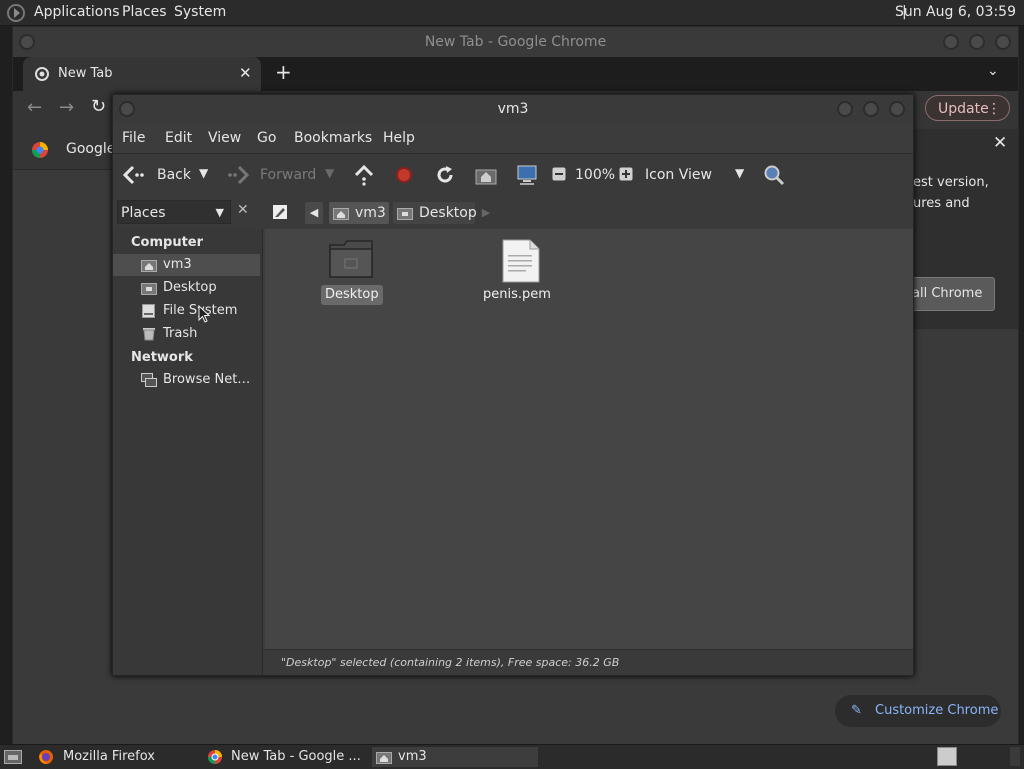 This screenshot has width=1024, height=769. What do you see at coordinates (34, 107) in the screenshot?
I see `back-arrow-icon: ←` at bounding box center [34, 107].